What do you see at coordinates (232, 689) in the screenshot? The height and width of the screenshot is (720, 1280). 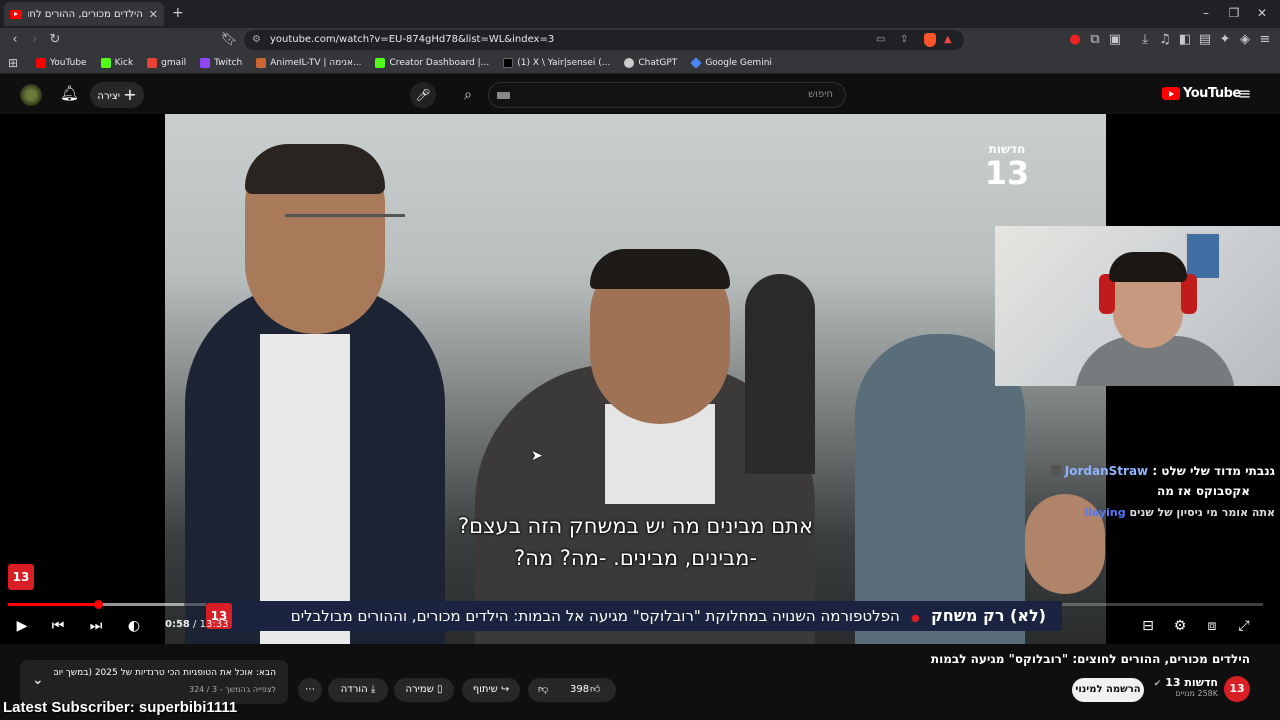 I see `playlist-position: לצפייה בהמשך - 3 / 324` at bounding box center [232, 689].